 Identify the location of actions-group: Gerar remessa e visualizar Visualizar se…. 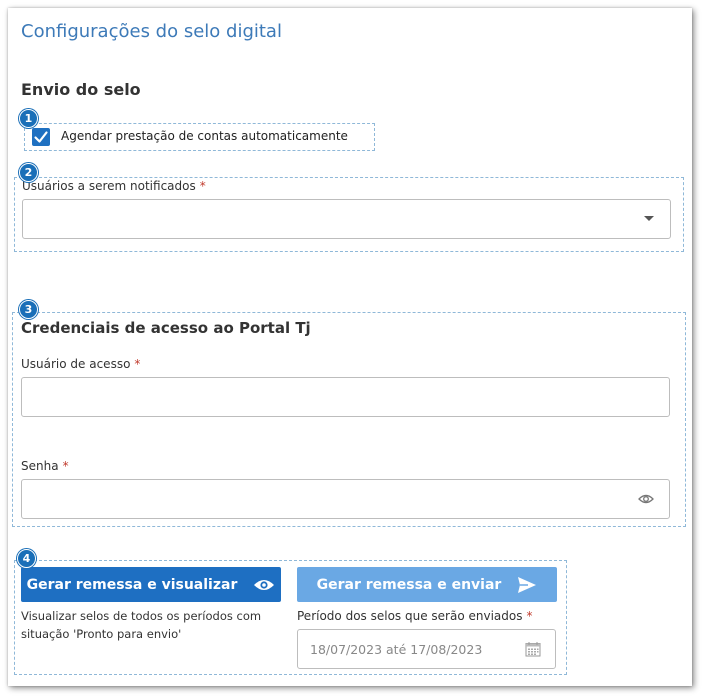
(290, 617).